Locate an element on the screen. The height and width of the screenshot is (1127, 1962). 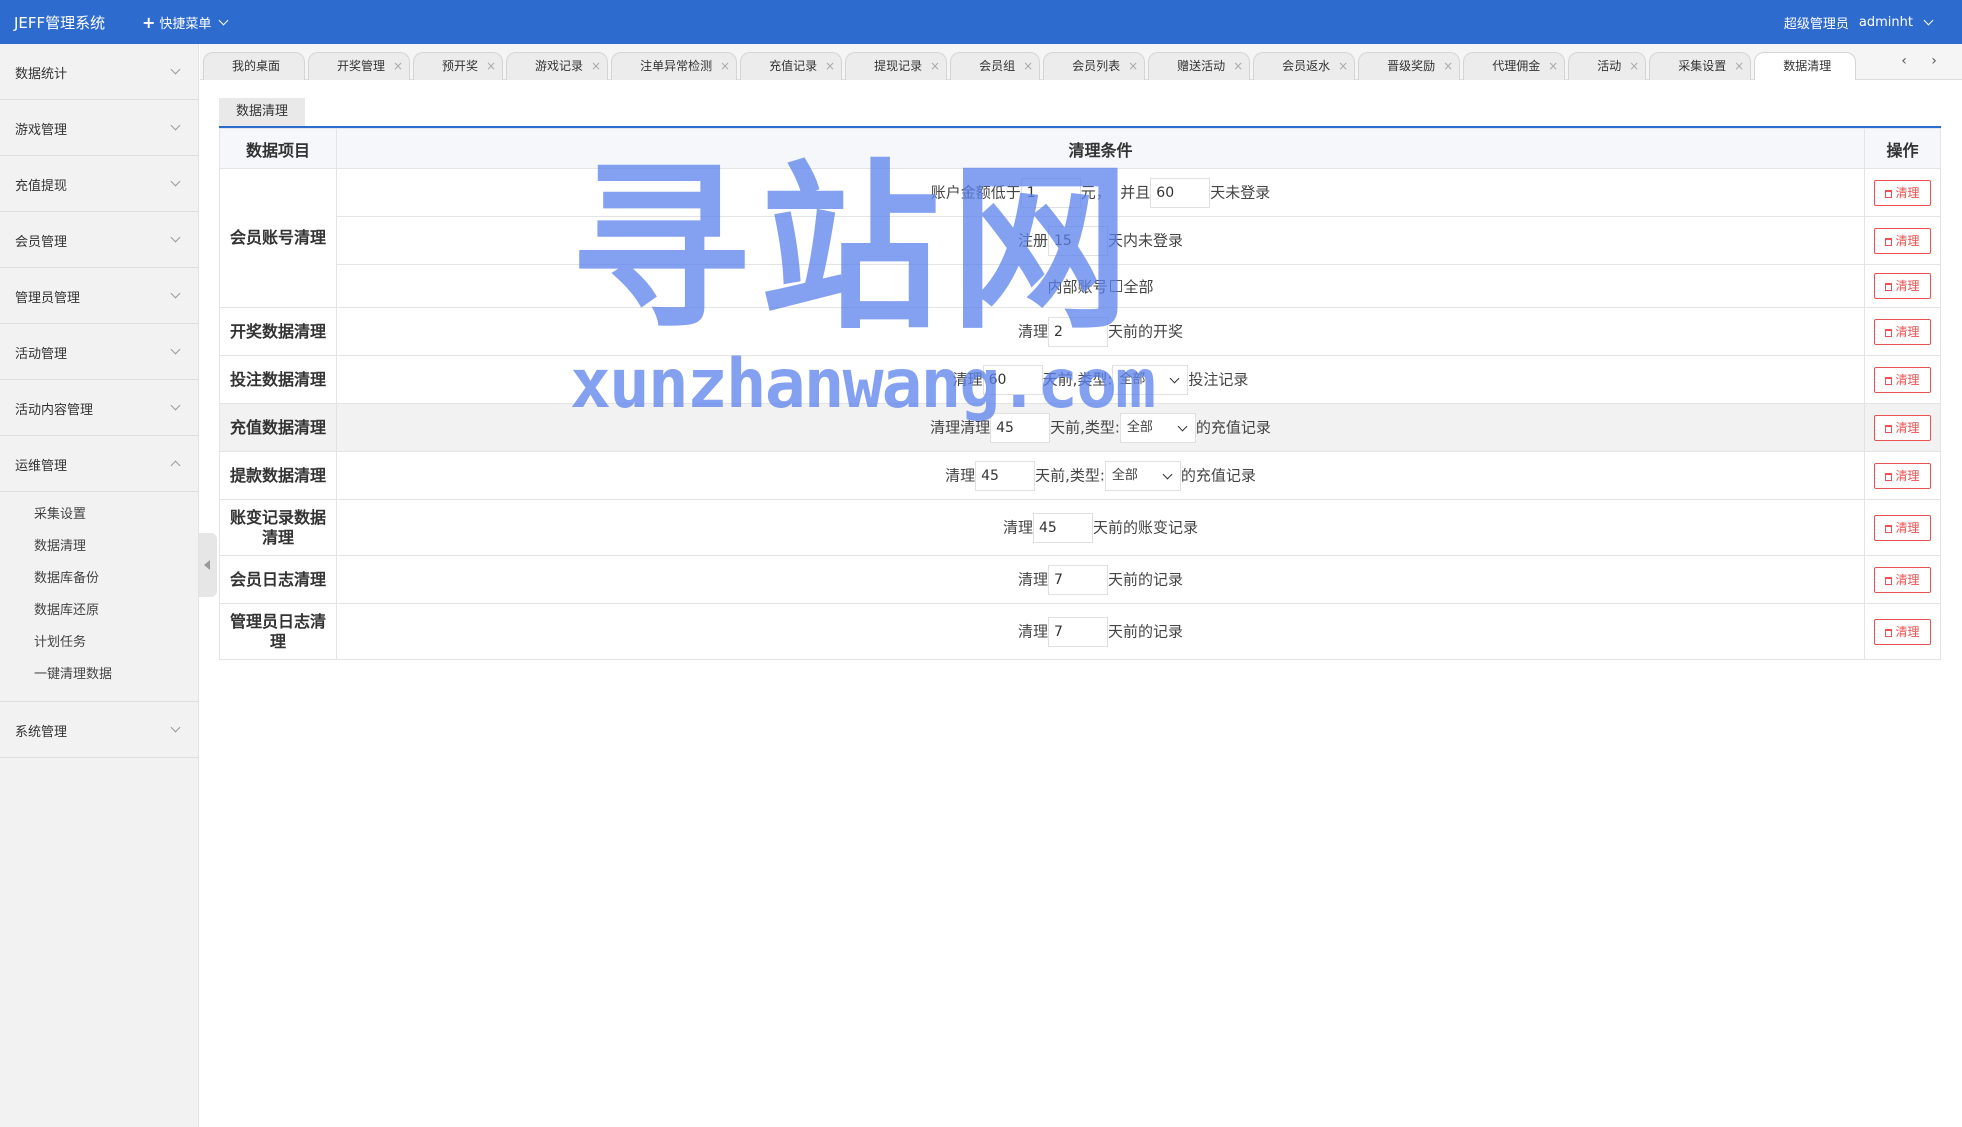
table-row: 会员账号清理 账户金额低于 元， 并且 天未登录 清理 is located at coordinates (1080, 238).